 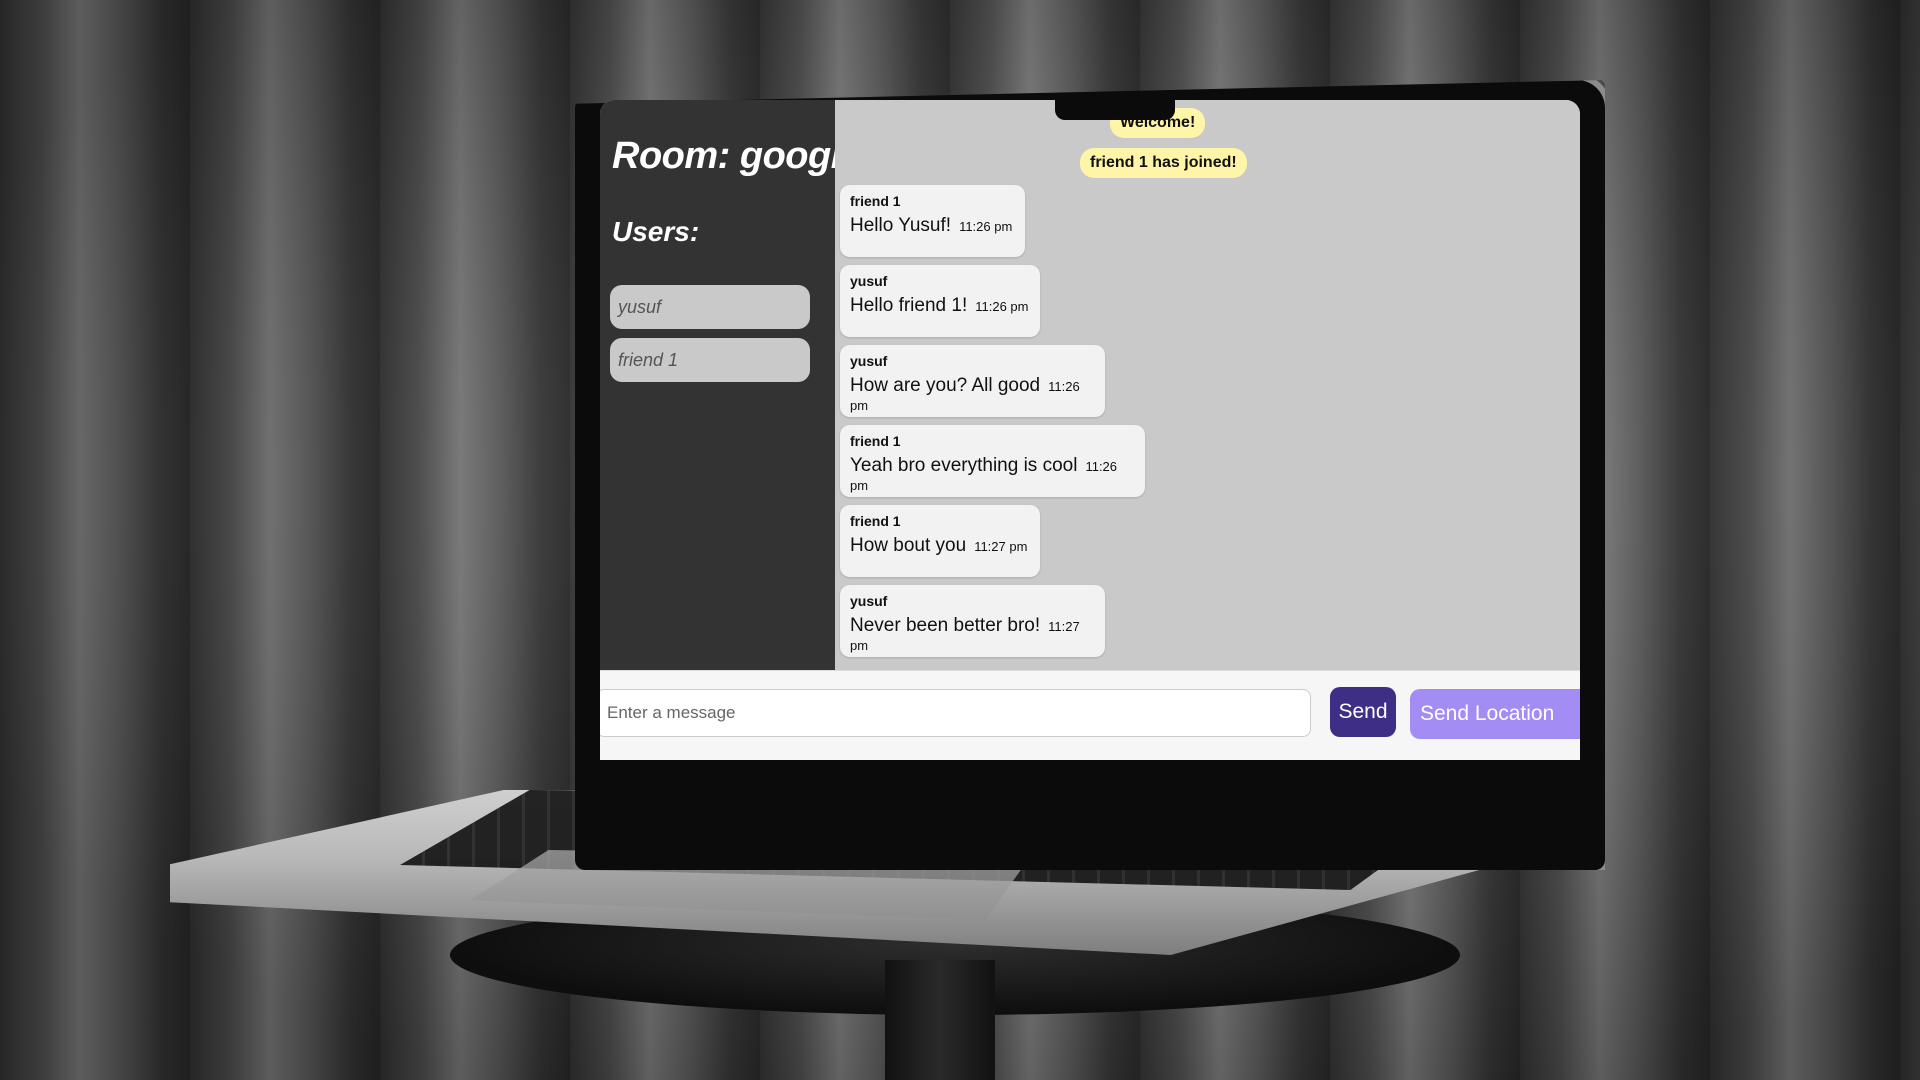 What do you see at coordinates (940, 1020) in the screenshot?
I see `stand-pole` at bounding box center [940, 1020].